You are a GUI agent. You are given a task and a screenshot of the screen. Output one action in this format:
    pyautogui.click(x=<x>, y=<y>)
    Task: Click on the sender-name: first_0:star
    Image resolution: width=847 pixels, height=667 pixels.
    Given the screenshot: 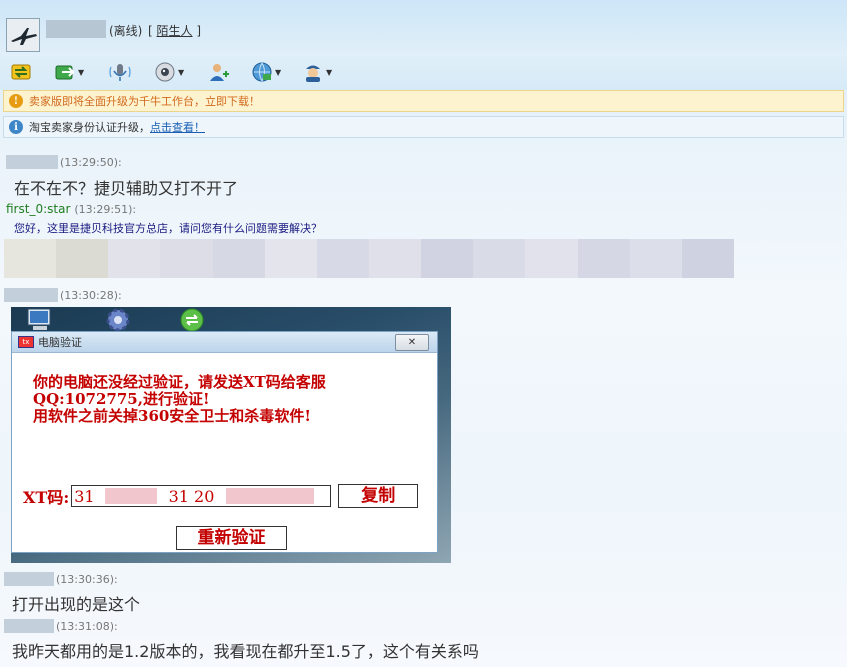 What is the action you would take?
    pyautogui.click(x=38, y=209)
    